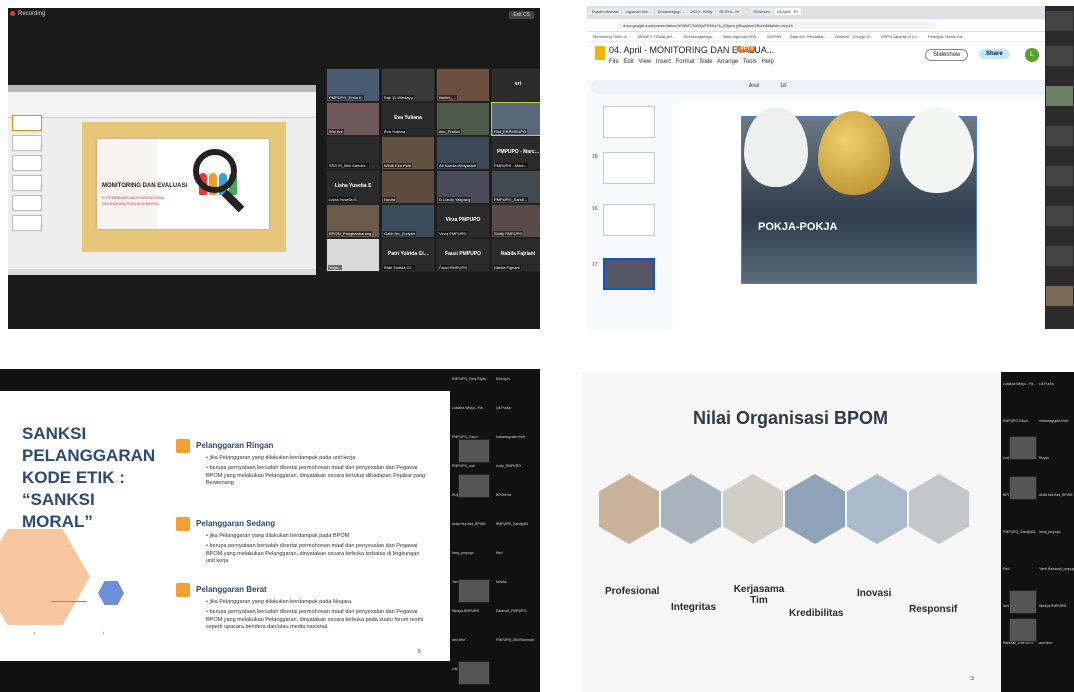 Image resolution: width=1074 pixels, height=692 pixels. Describe the element at coordinates (353, 85) in the screenshot. I see `participant-tile: PMPUPO_Ersta K.` at that location.